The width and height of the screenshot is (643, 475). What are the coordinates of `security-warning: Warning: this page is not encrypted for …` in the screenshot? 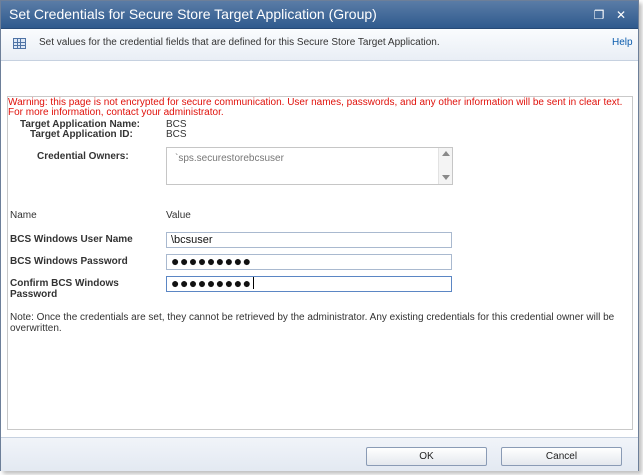 It's located at (315, 107).